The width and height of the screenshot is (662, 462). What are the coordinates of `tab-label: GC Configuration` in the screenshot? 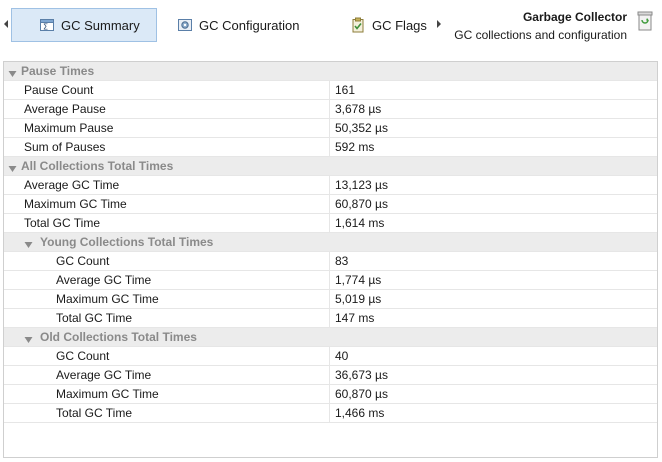 It's located at (249, 25).